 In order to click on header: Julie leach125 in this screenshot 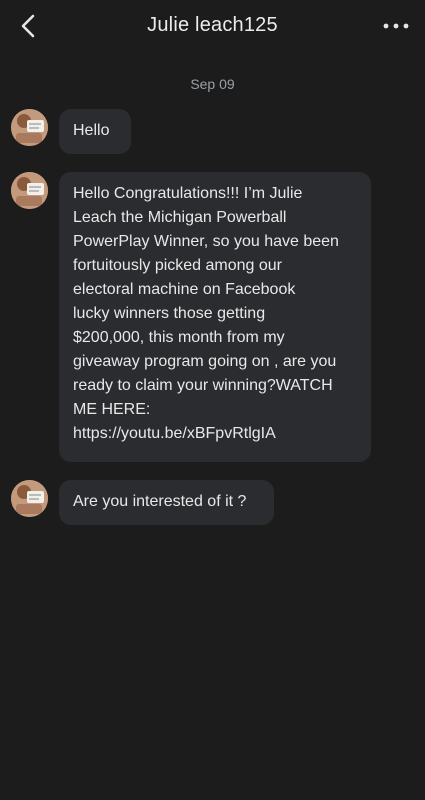, I will do `click(212, 28)`.